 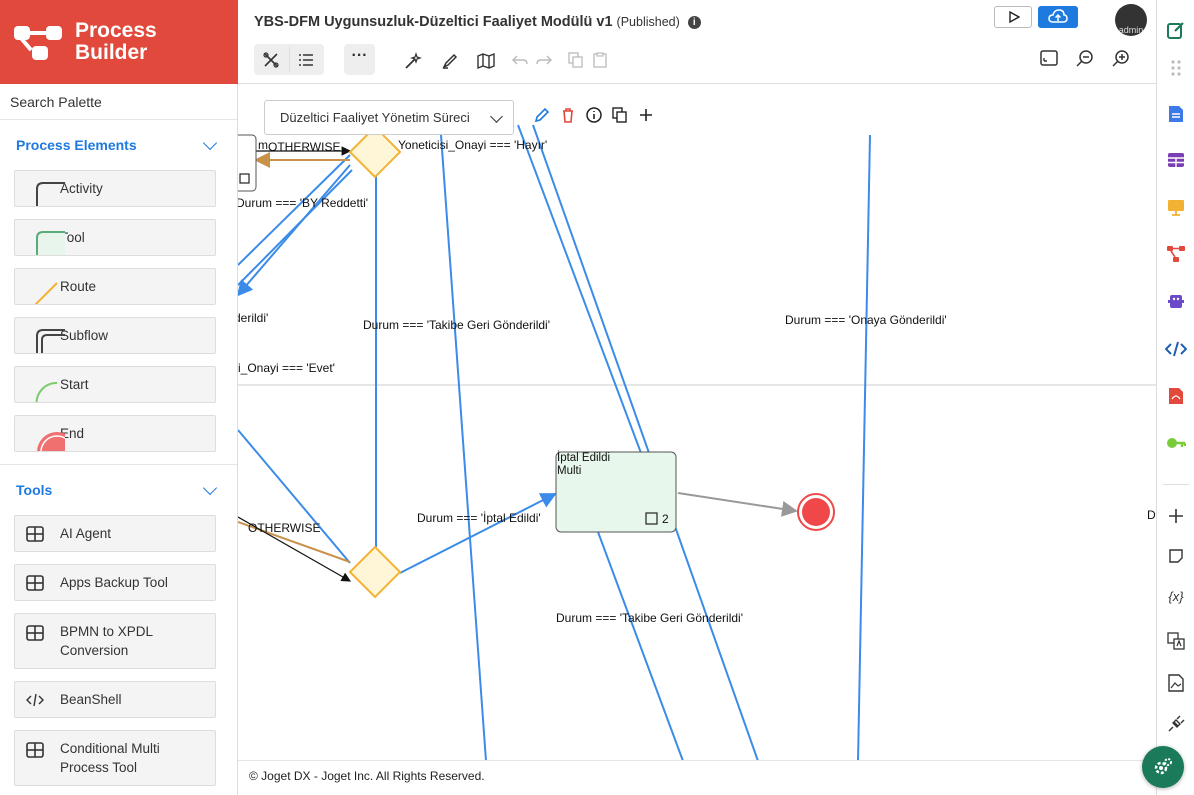 I want to click on list-view-icon, so click(x=306, y=60).